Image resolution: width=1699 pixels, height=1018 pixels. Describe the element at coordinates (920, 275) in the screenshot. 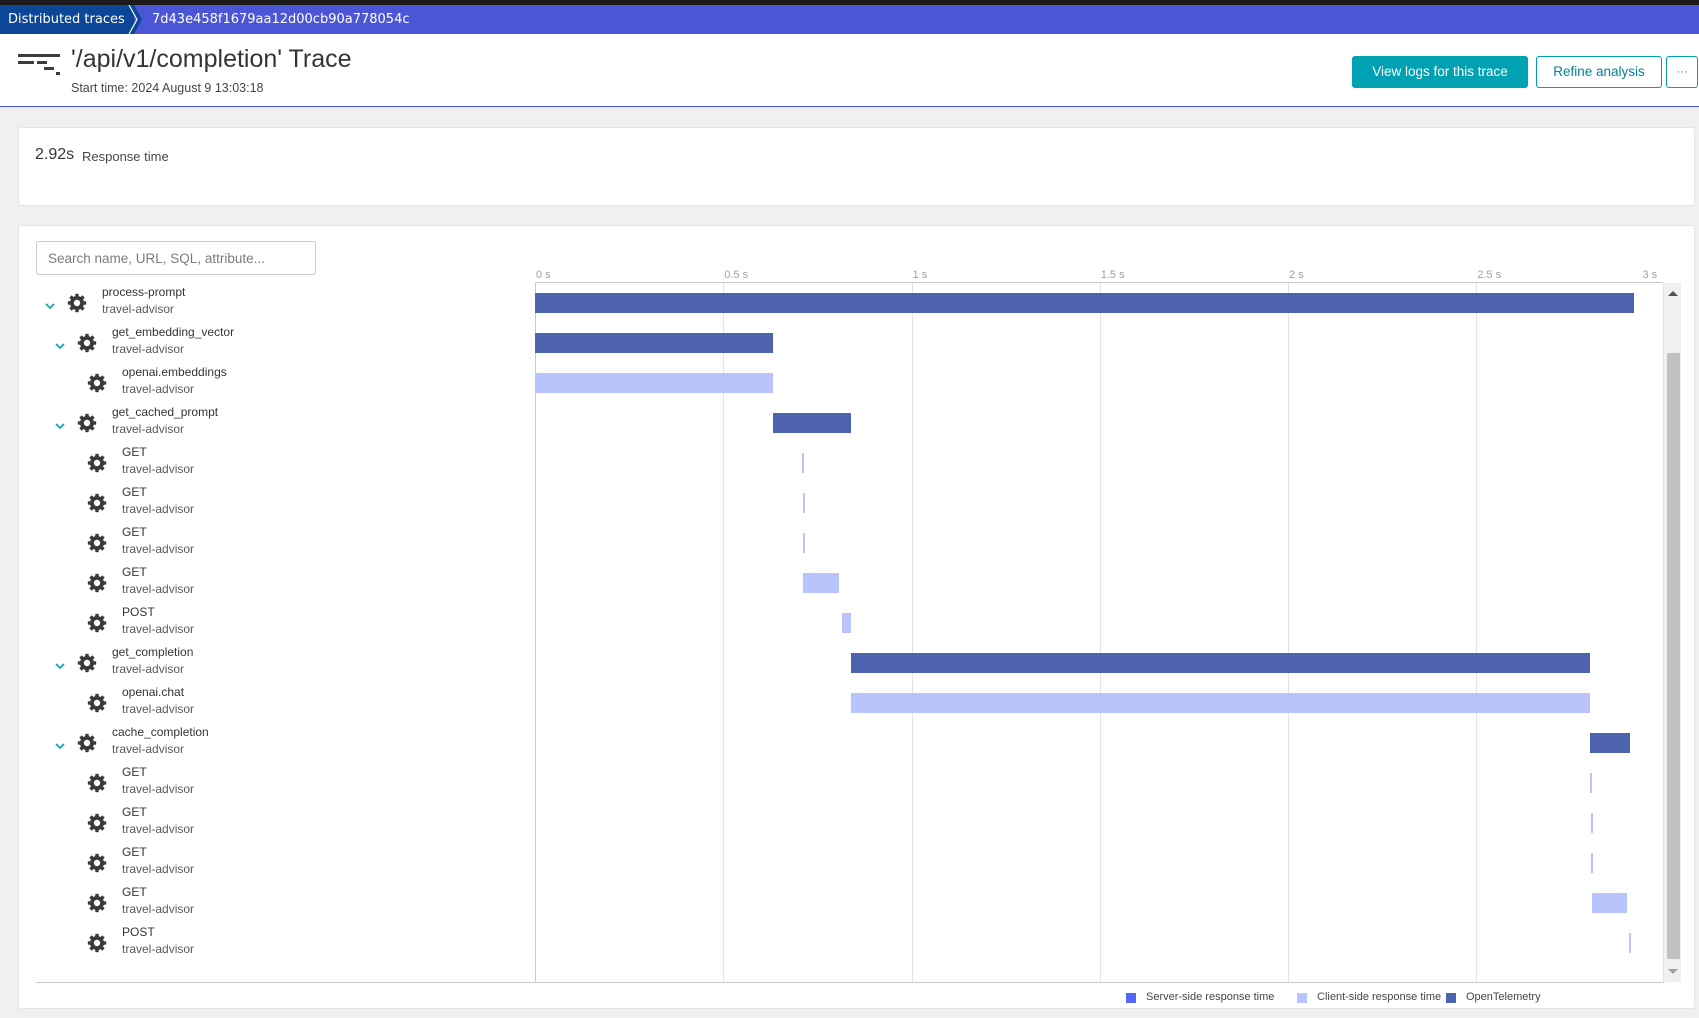

I see `tick-label: 1 s` at that location.